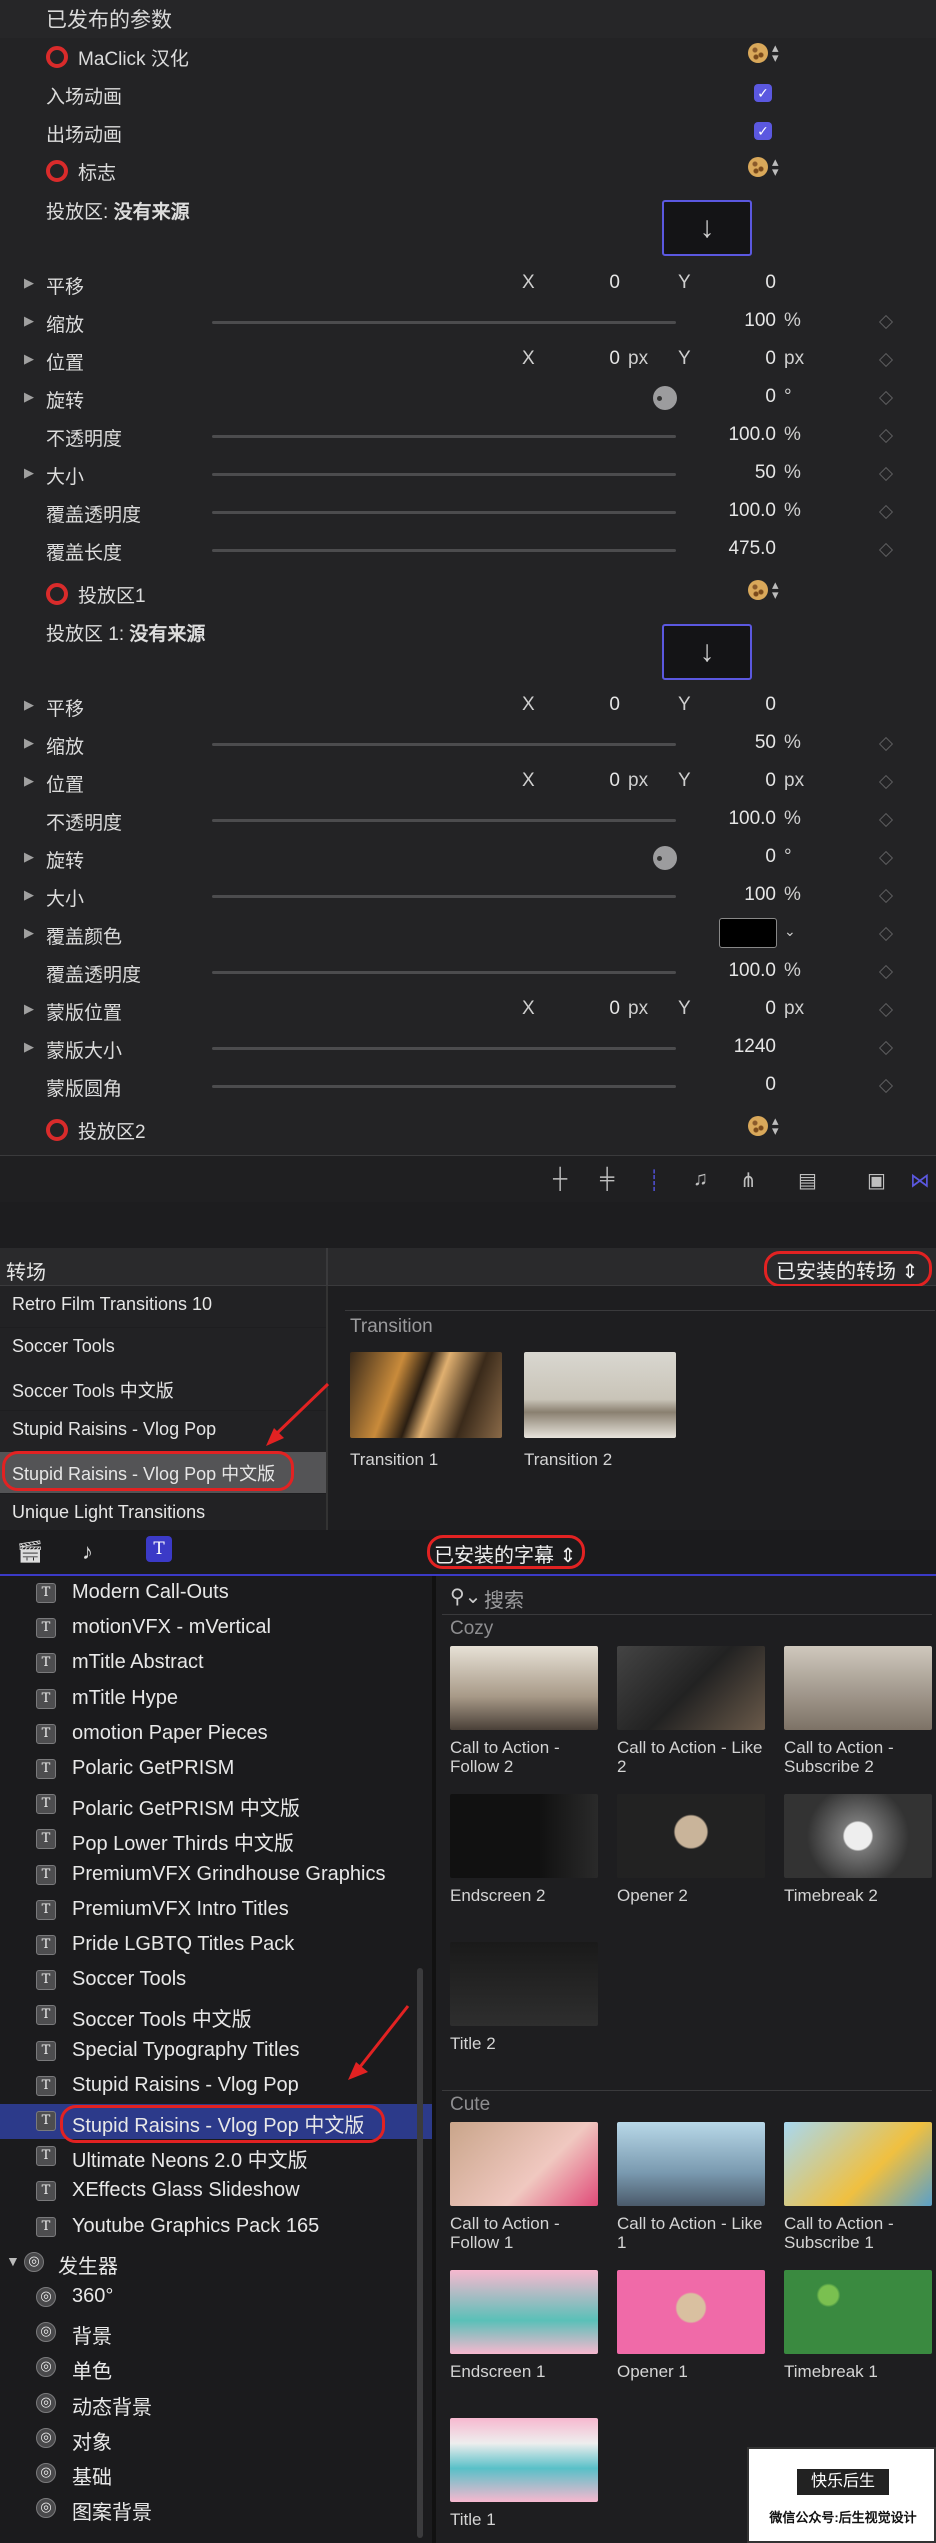 Image resolution: width=936 pixels, height=2543 pixels. Describe the element at coordinates (216, 2156) in the screenshot. I see `title-category-item: T Ultimate Neons 2.0 中文版` at that location.